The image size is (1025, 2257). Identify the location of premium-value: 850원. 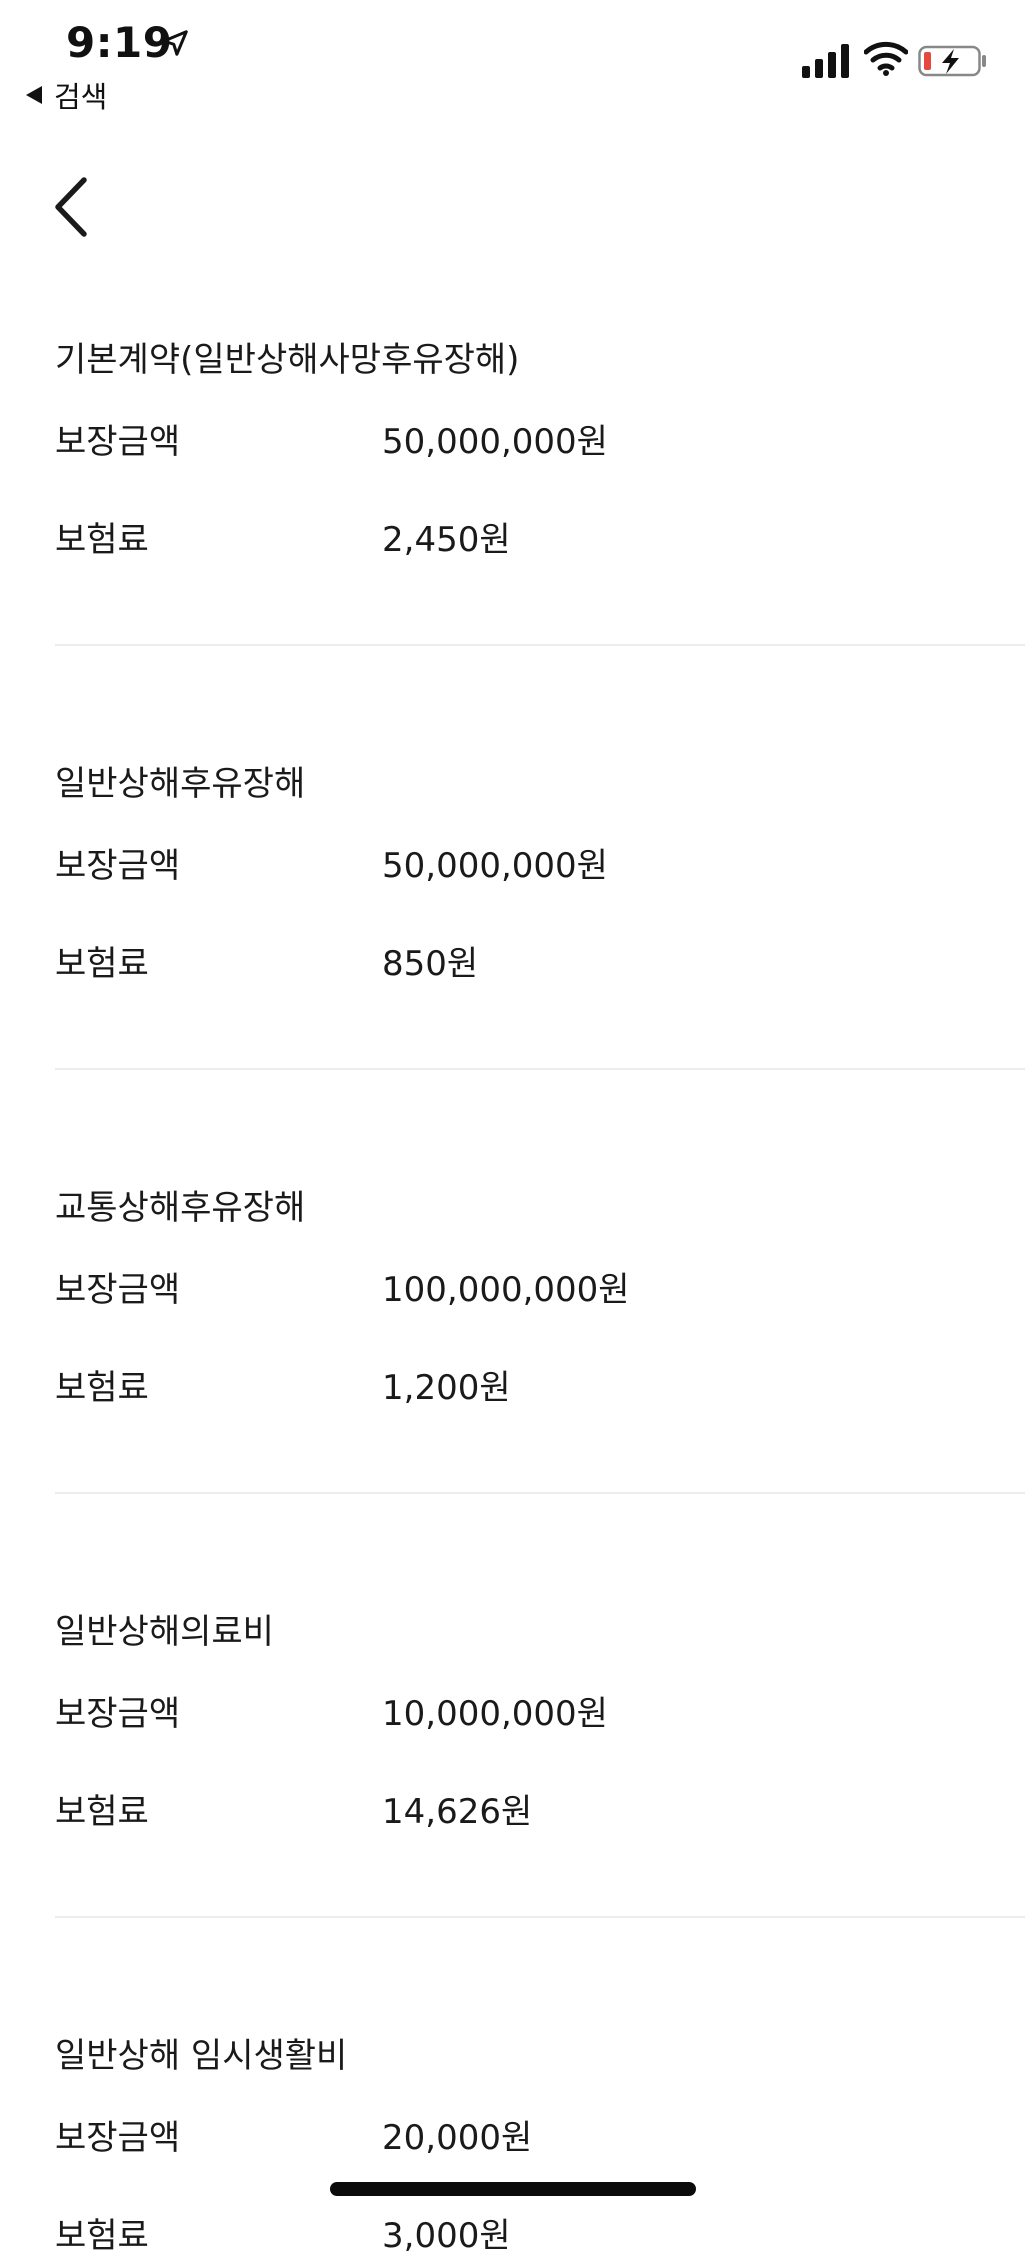
(430, 964).